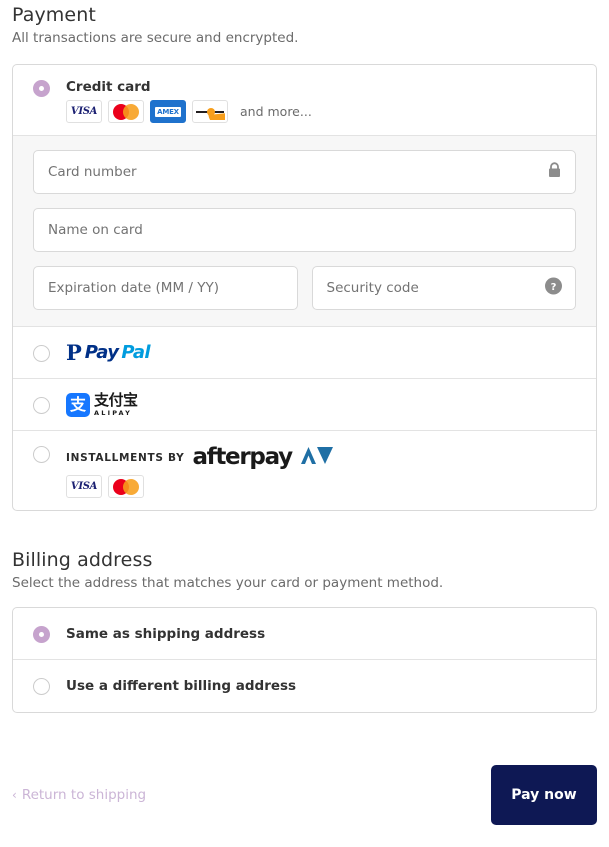 Image resolution: width=609 pixels, height=847 pixels. I want to click on paypal-pay-text: Pay, so click(101, 352).